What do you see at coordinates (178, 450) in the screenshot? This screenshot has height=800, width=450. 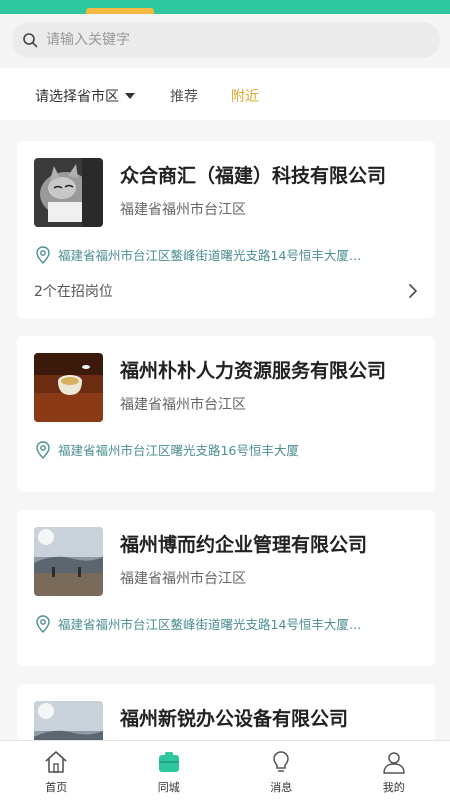 I see `company-address: 福建省福州市台江区曙光支路16号恒丰大厦` at bounding box center [178, 450].